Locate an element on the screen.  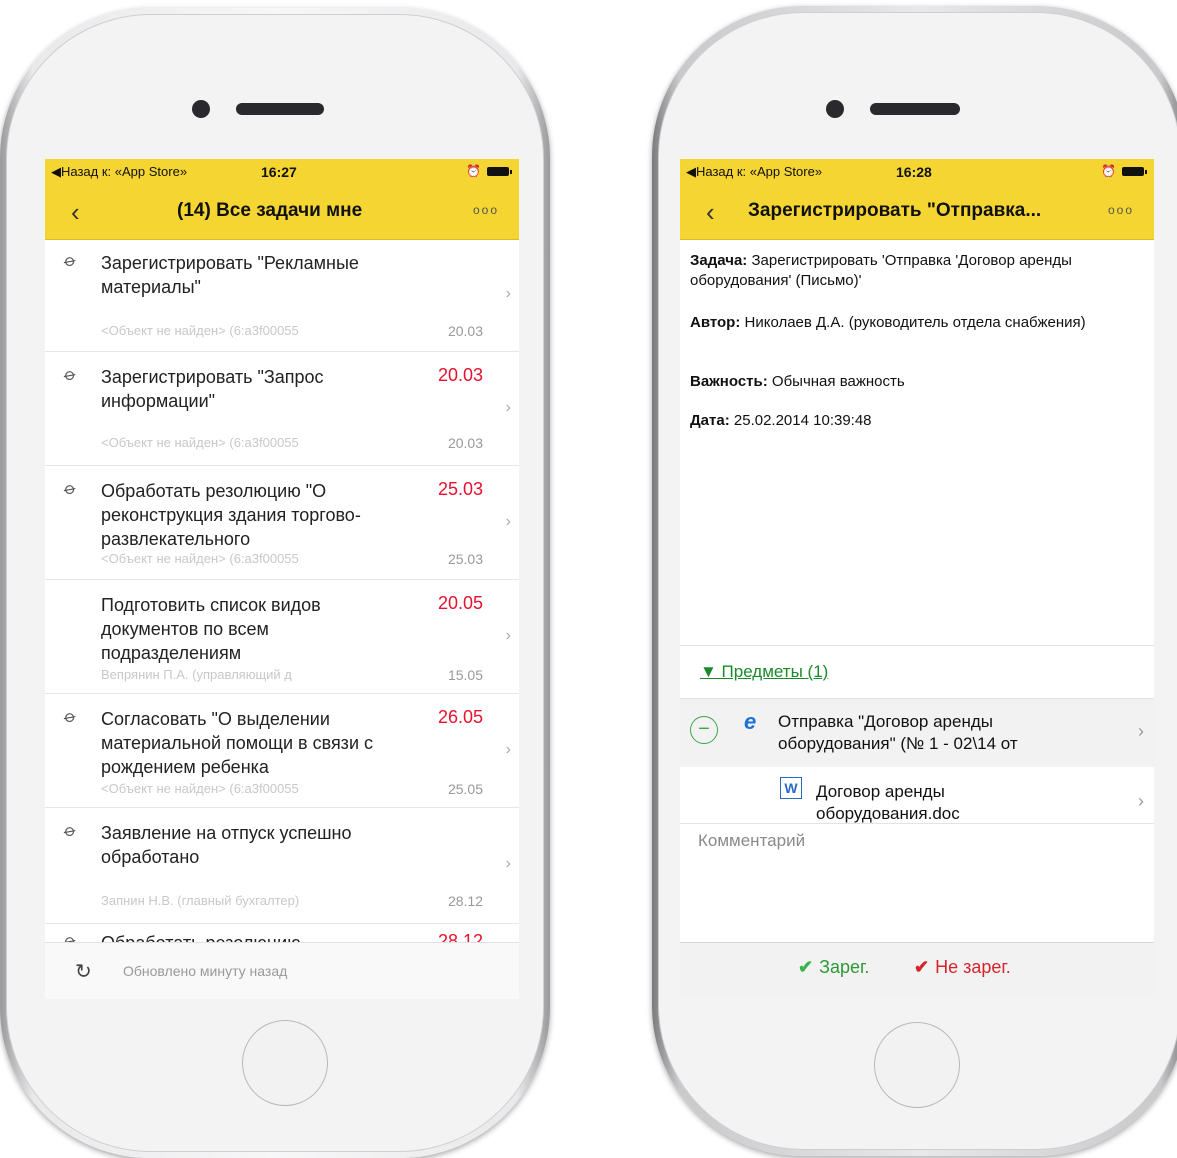
task-date: 25.05 is located at coordinates (465, 789).